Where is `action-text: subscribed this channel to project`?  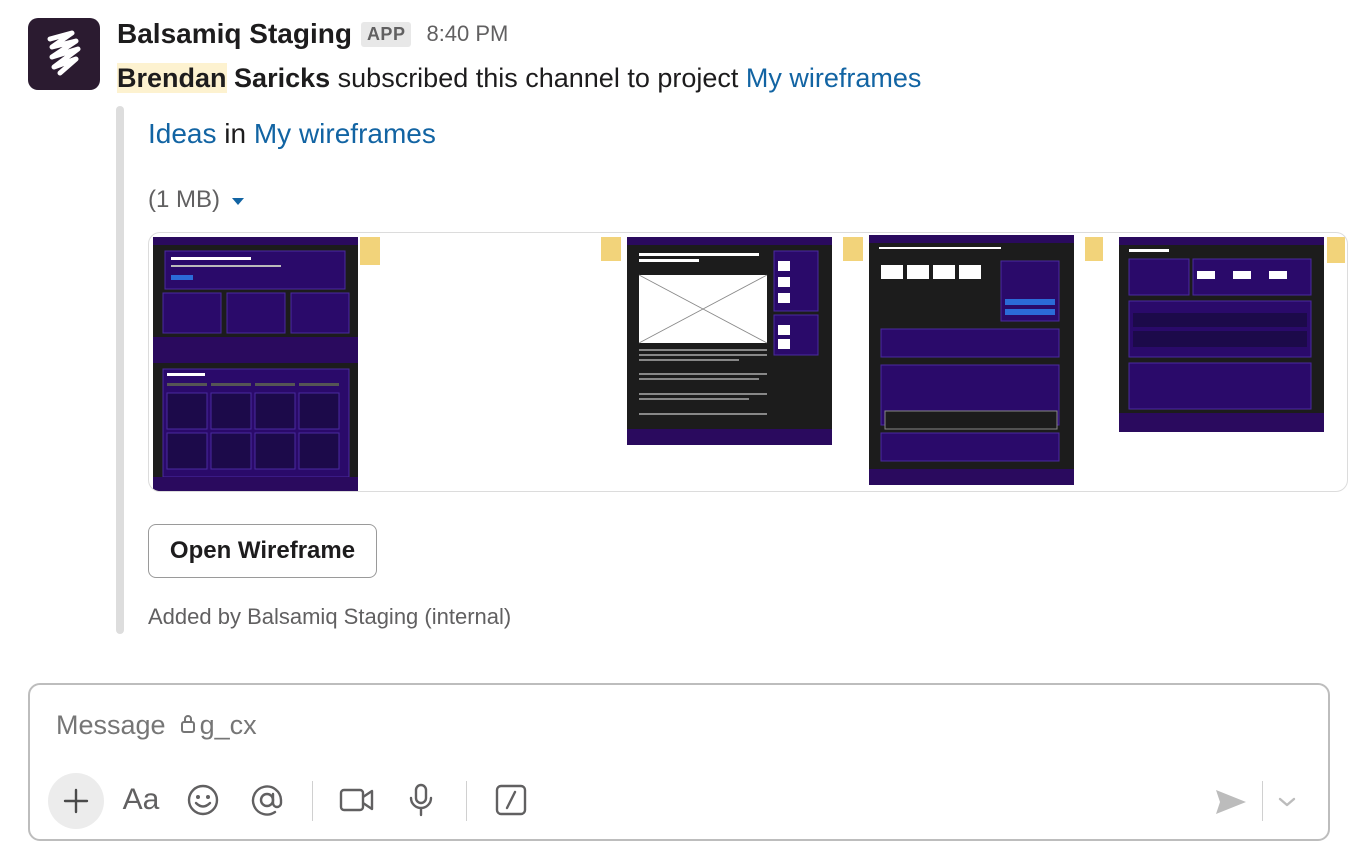
action-text: subscribed this channel to project is located at coordinates (538, 78).